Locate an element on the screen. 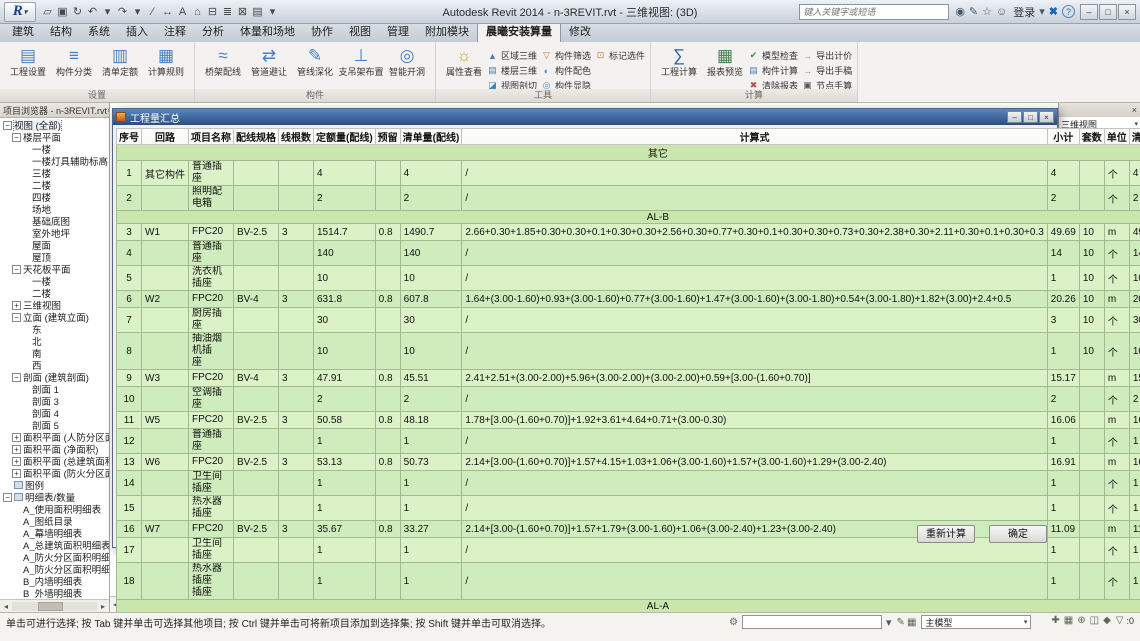  ribbon-tab: 协作 is located at coordinates (322, 31).